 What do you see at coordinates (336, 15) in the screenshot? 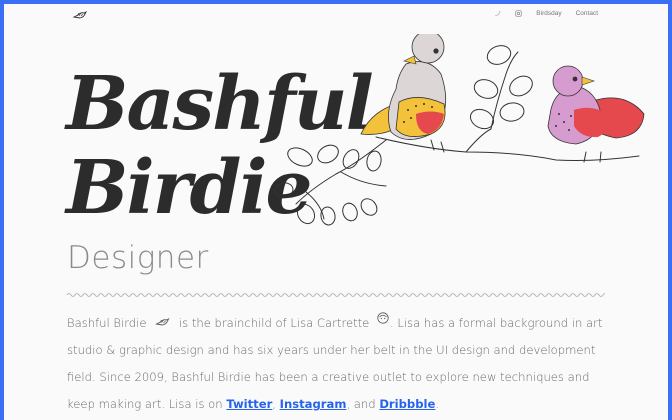
I see `top-navigation: Birdsday Contact` at bounding box center [336, 15].